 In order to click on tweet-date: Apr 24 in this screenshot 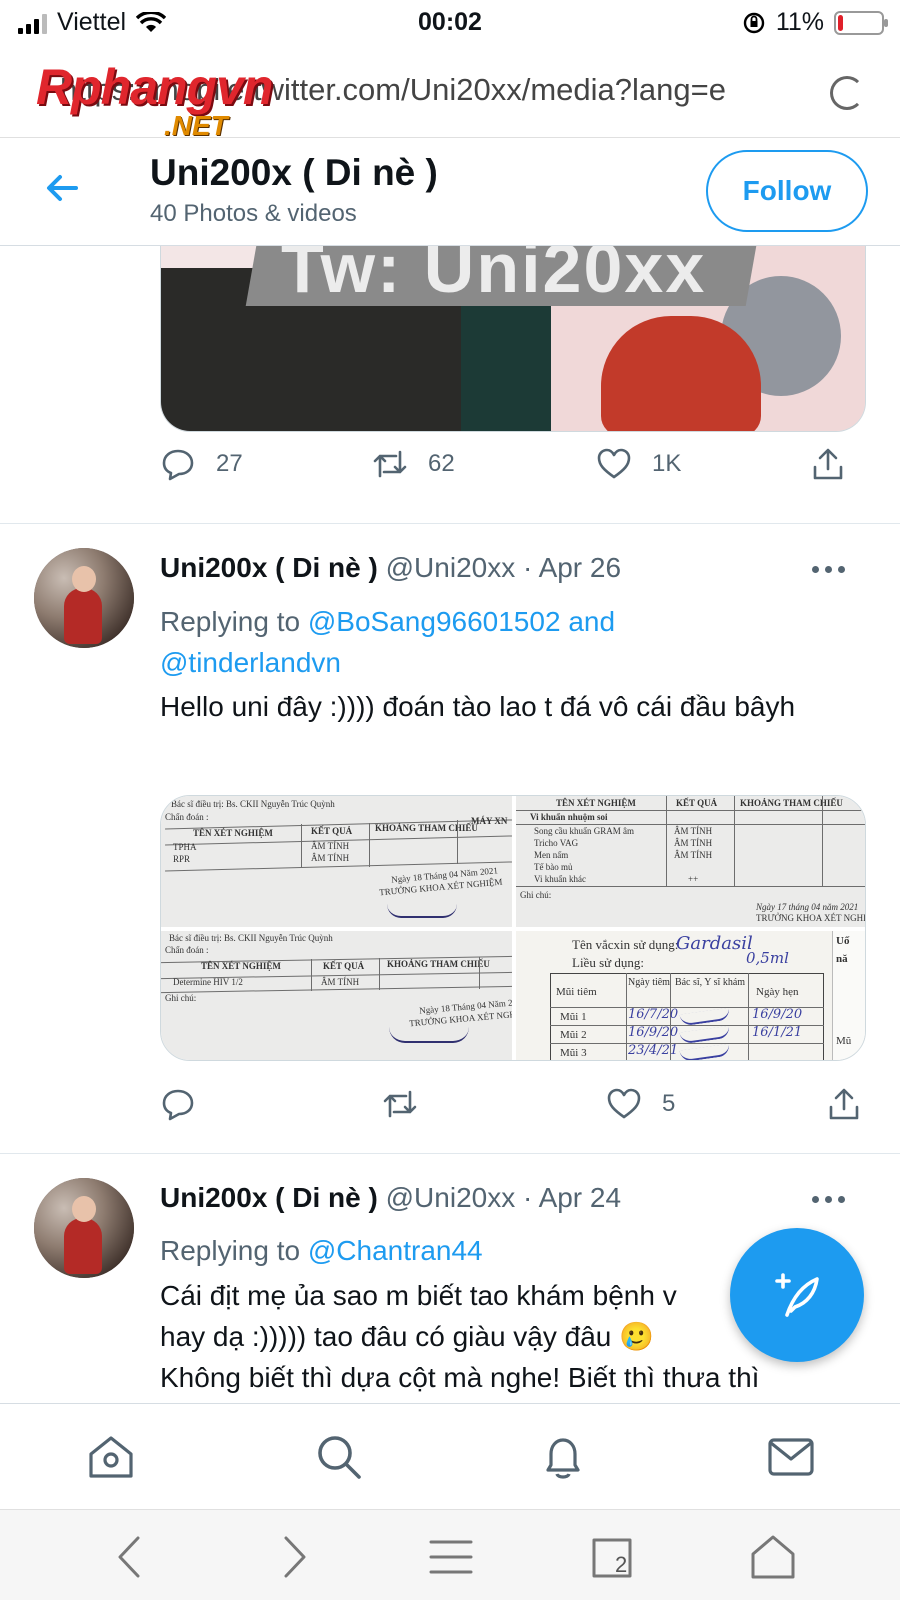, I will do `click(580, 1197)`.